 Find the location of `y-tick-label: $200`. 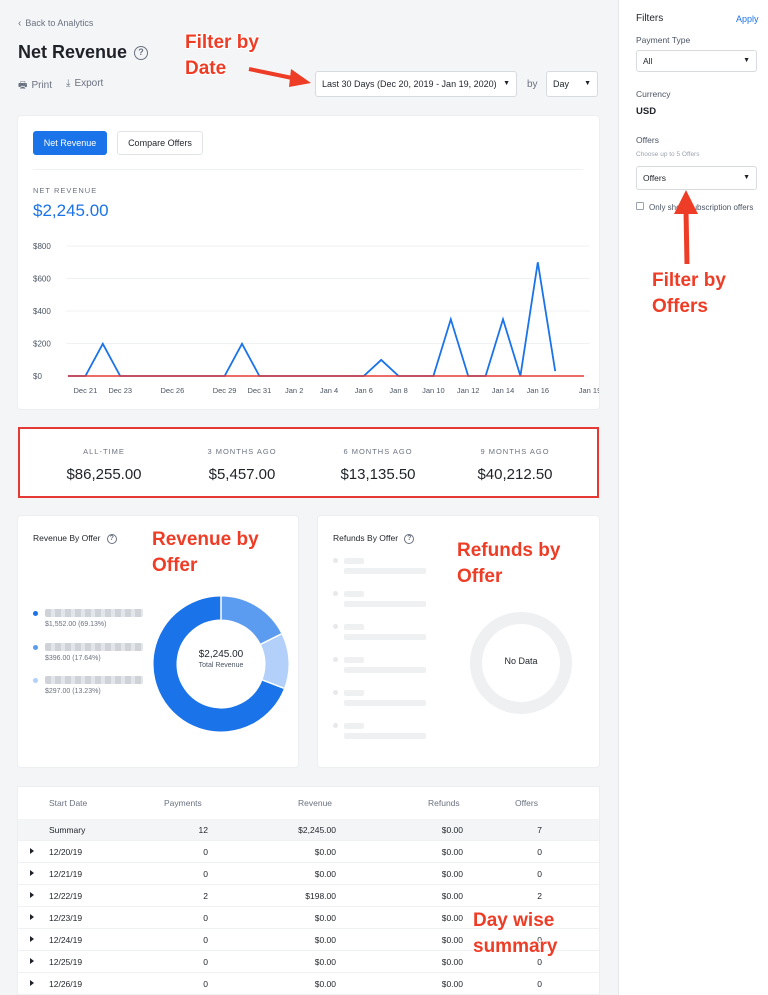

y-tick-label: $200 is located at coordinates (42, 344).